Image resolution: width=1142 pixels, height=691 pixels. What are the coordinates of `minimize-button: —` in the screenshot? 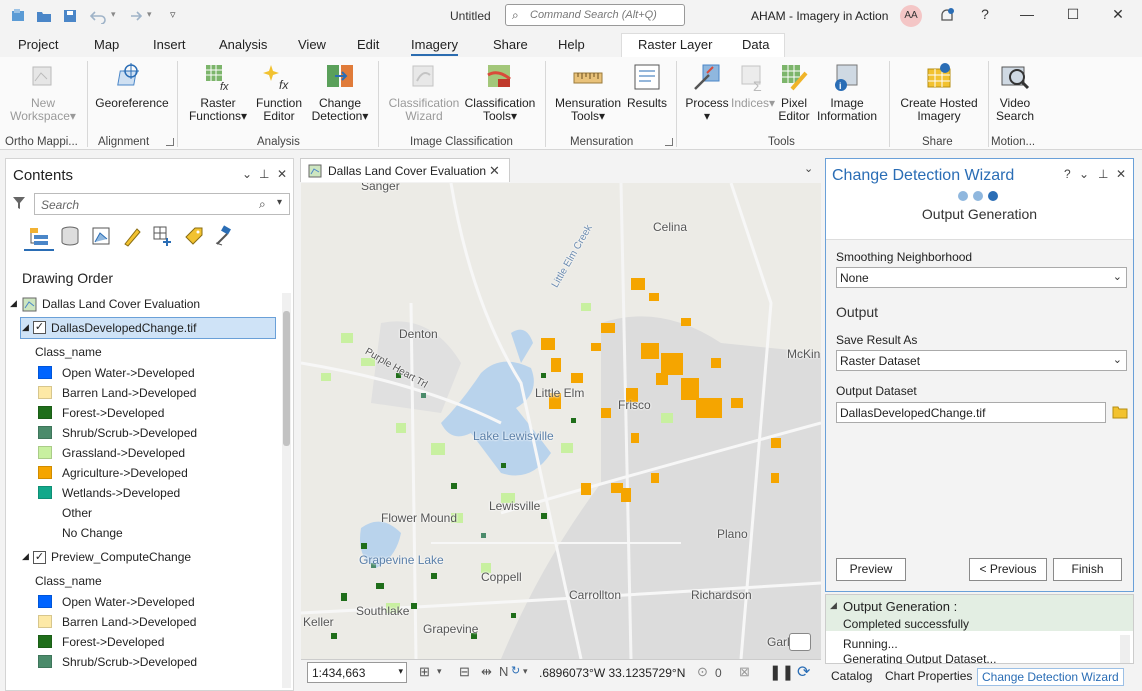 It's located at (1027, 14).